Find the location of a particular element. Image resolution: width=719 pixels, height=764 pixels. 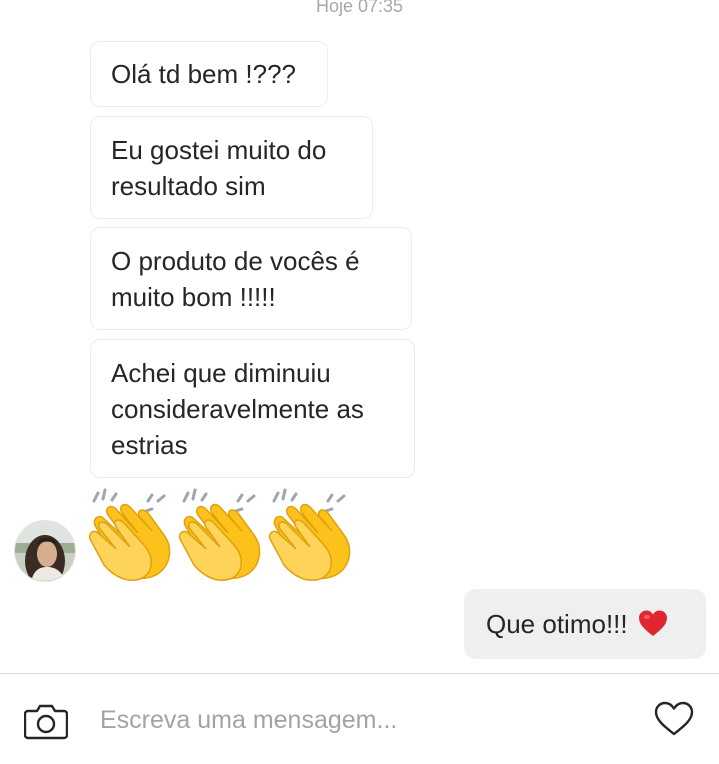

message-text-line: O produto de vocês é is located at coordinates (235, 260).